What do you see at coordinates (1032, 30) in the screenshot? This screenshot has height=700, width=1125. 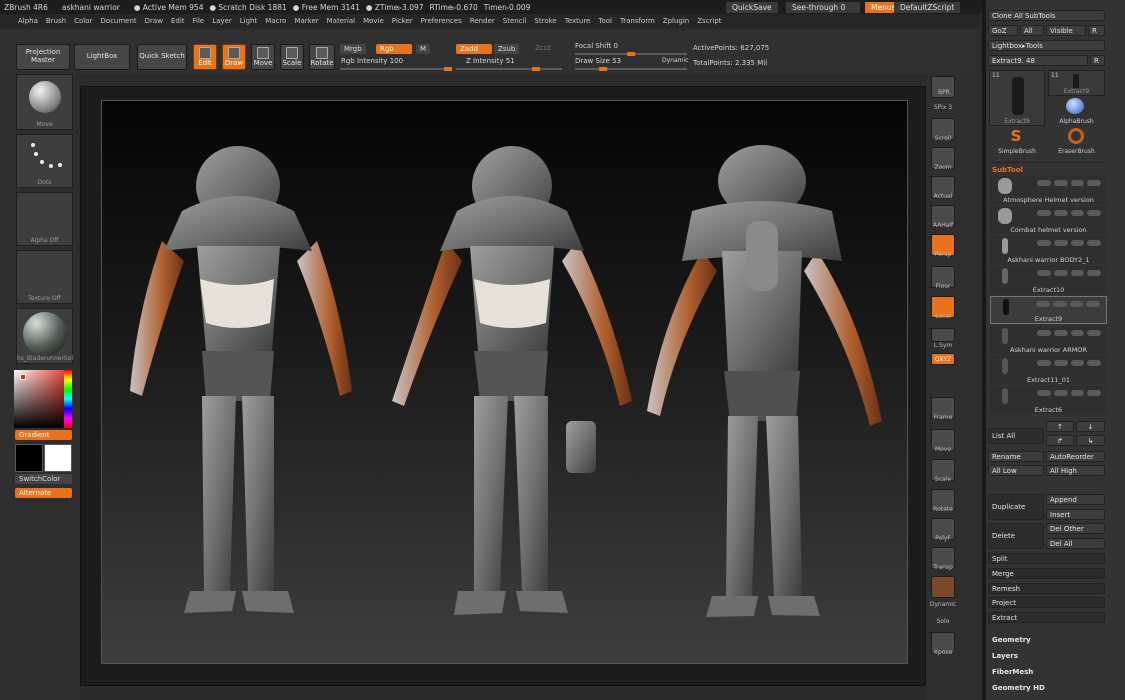 I see `goz-all-button: All` at bounding box center [1032, 30].